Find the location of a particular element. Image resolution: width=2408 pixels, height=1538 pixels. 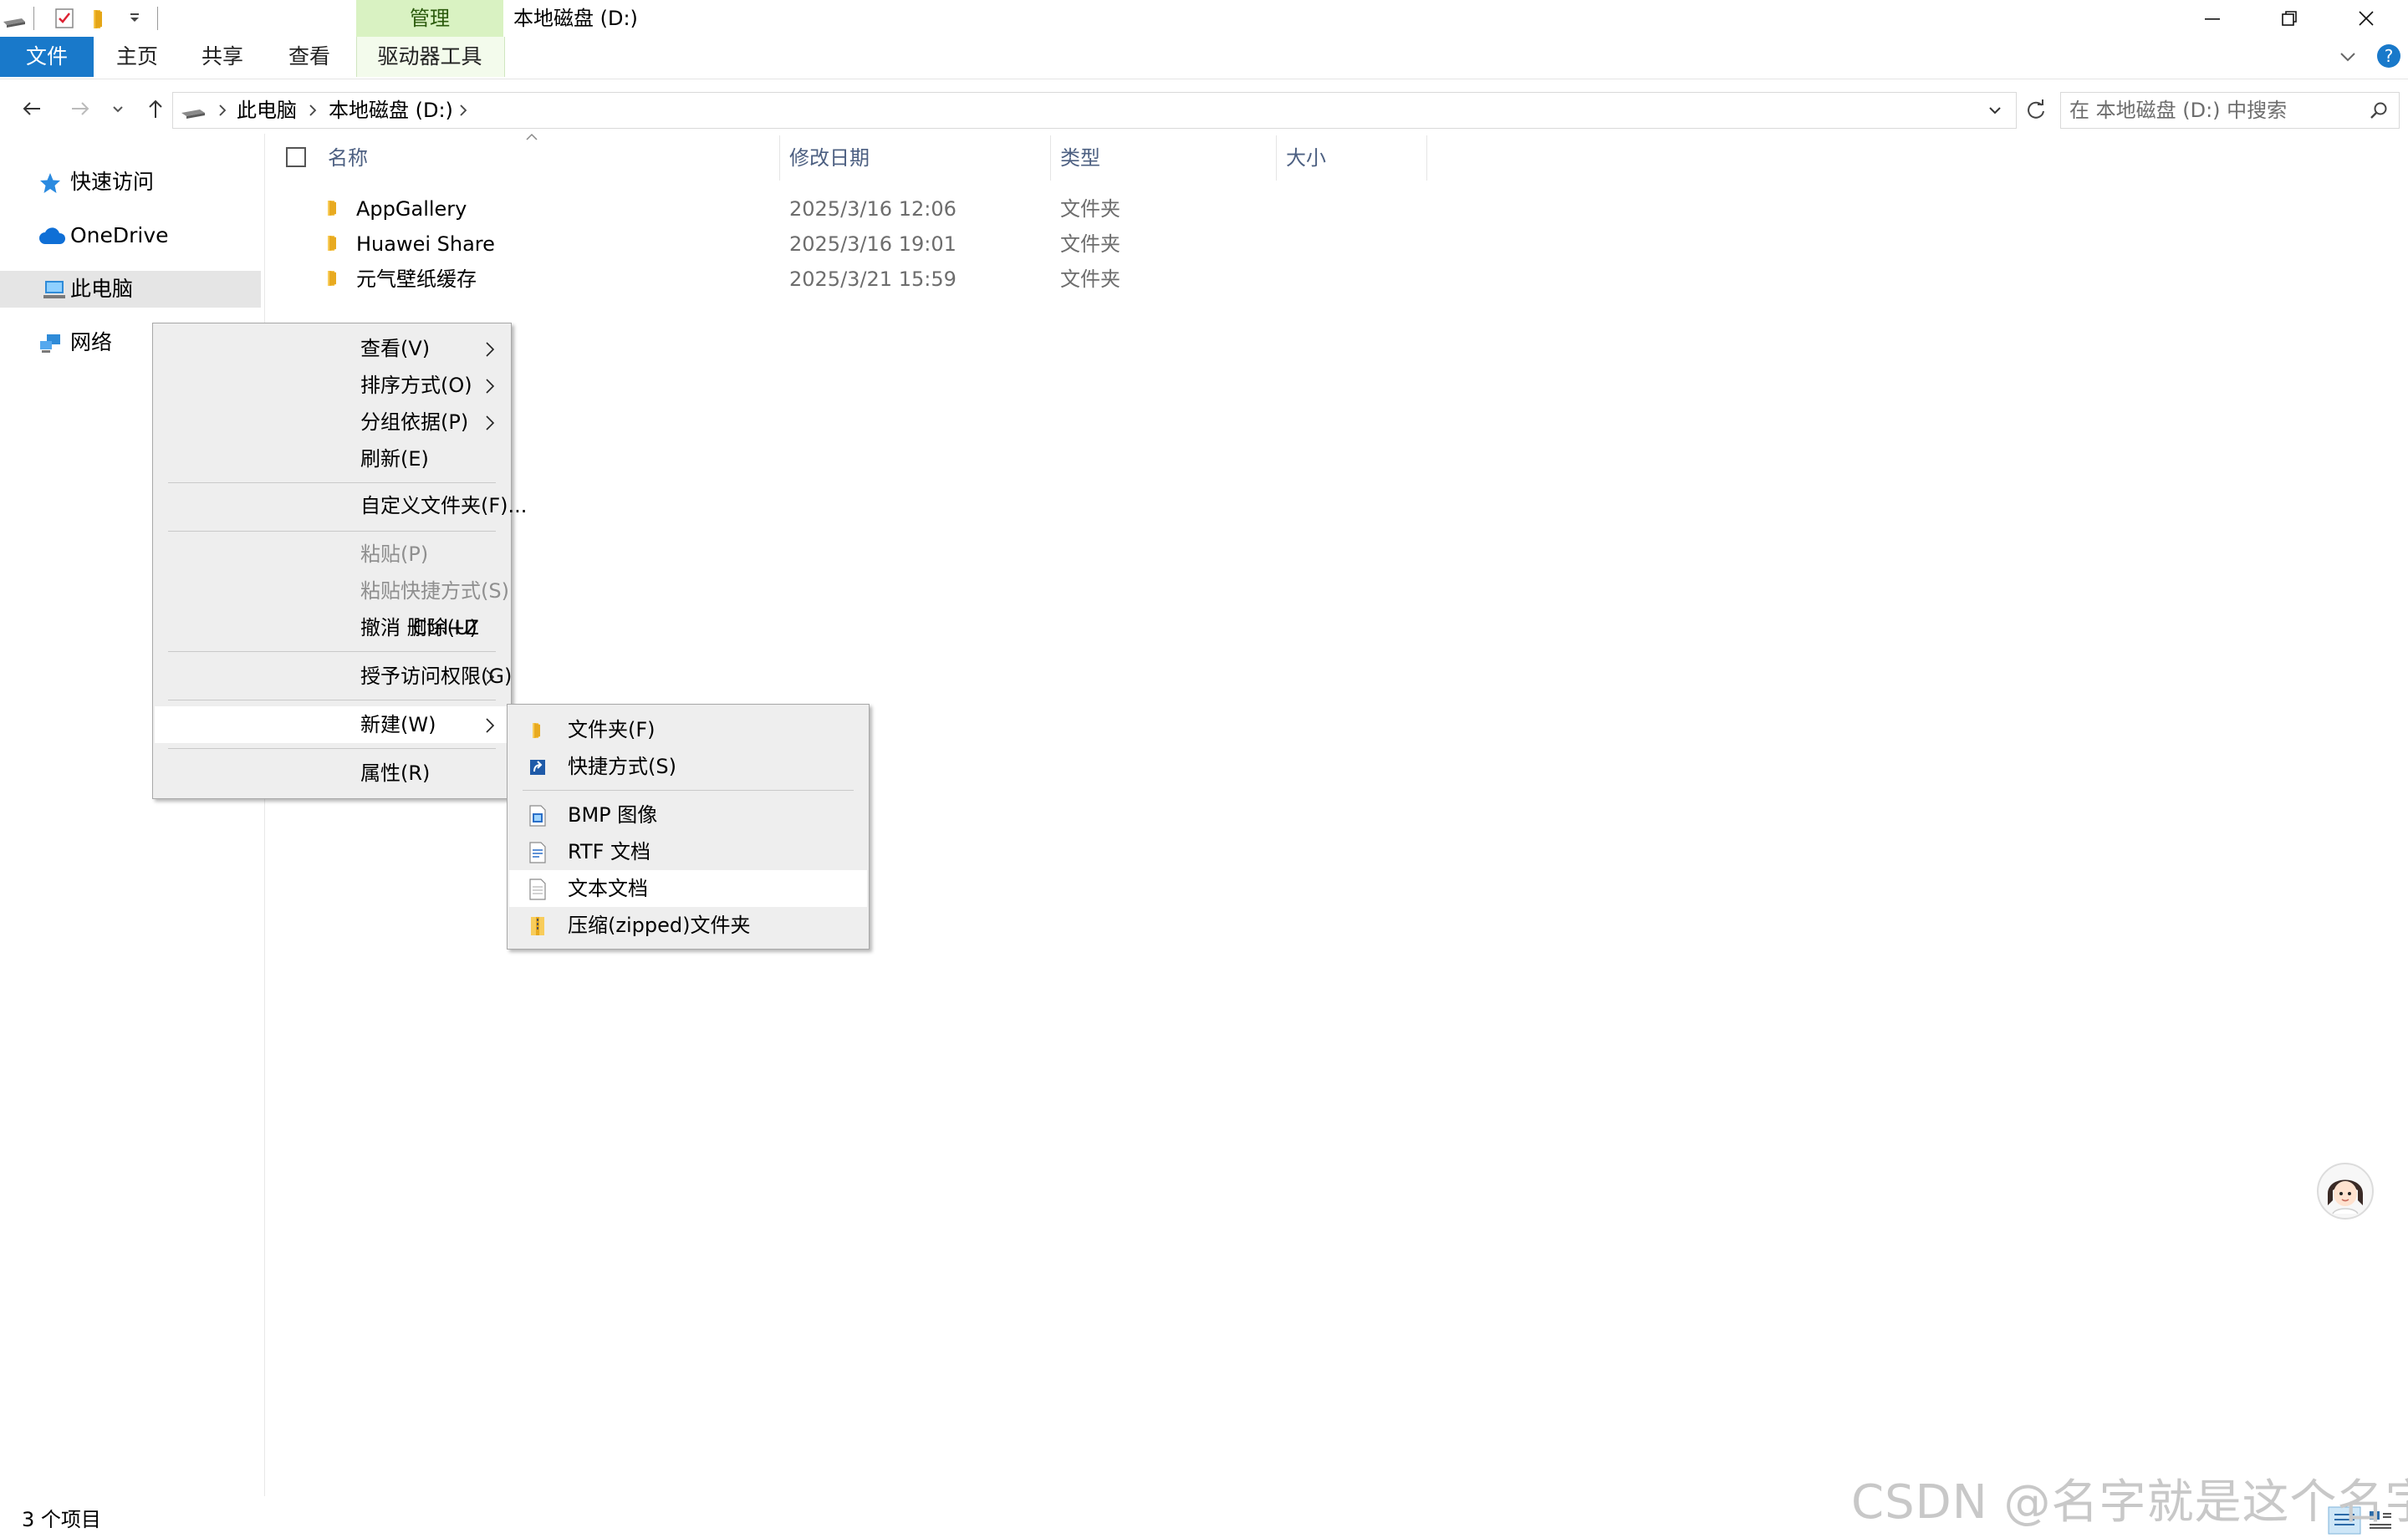

tab-drive-tools: 驱动器工具 is located at coordinates (430, 57).